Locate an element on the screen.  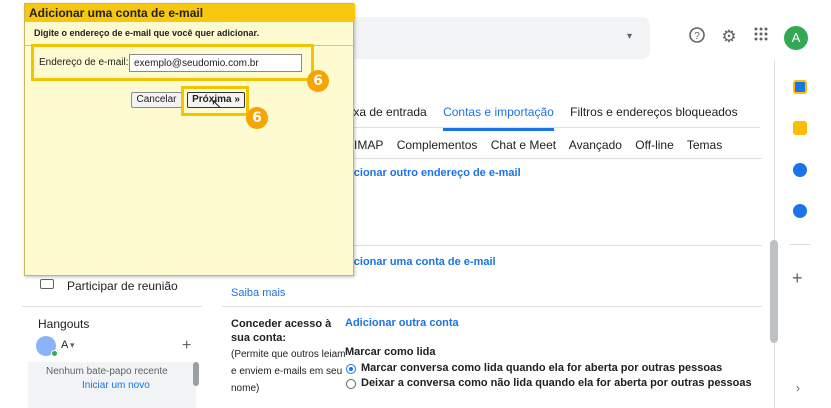
chevron-down-icon: ▾ is located at coordinates (72, 345).